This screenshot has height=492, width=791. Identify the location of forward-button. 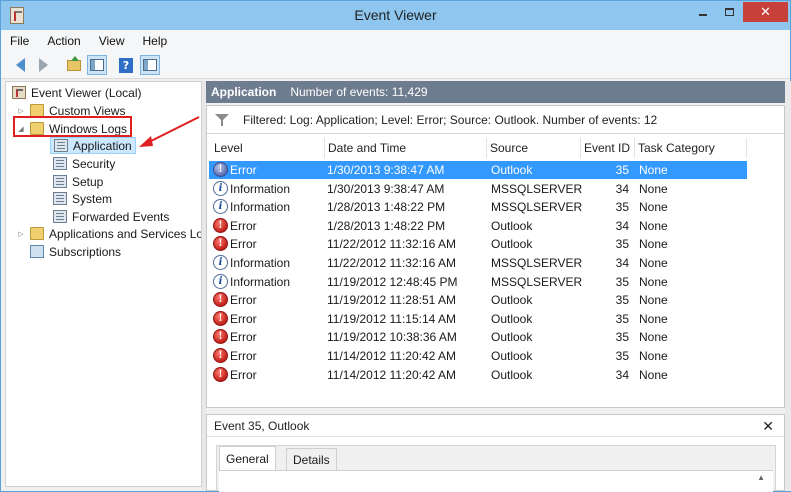
(43, 65).